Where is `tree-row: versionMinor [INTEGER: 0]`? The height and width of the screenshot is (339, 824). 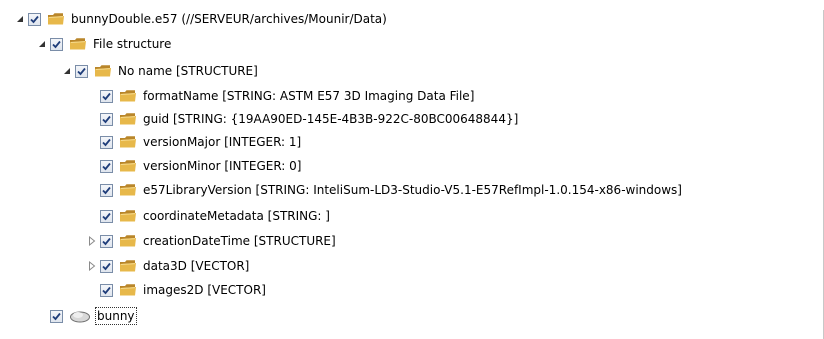 tree-row: versionMinor [INTEGER: 0] is located at coordinates (193, 166).